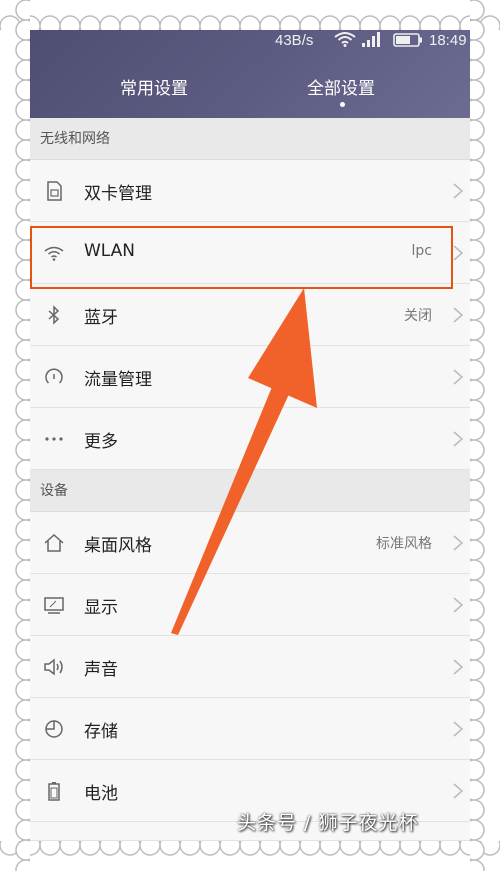  Describe the element at coordinates (54, 729) in the screenshot. I see `storage-icon` at that location.